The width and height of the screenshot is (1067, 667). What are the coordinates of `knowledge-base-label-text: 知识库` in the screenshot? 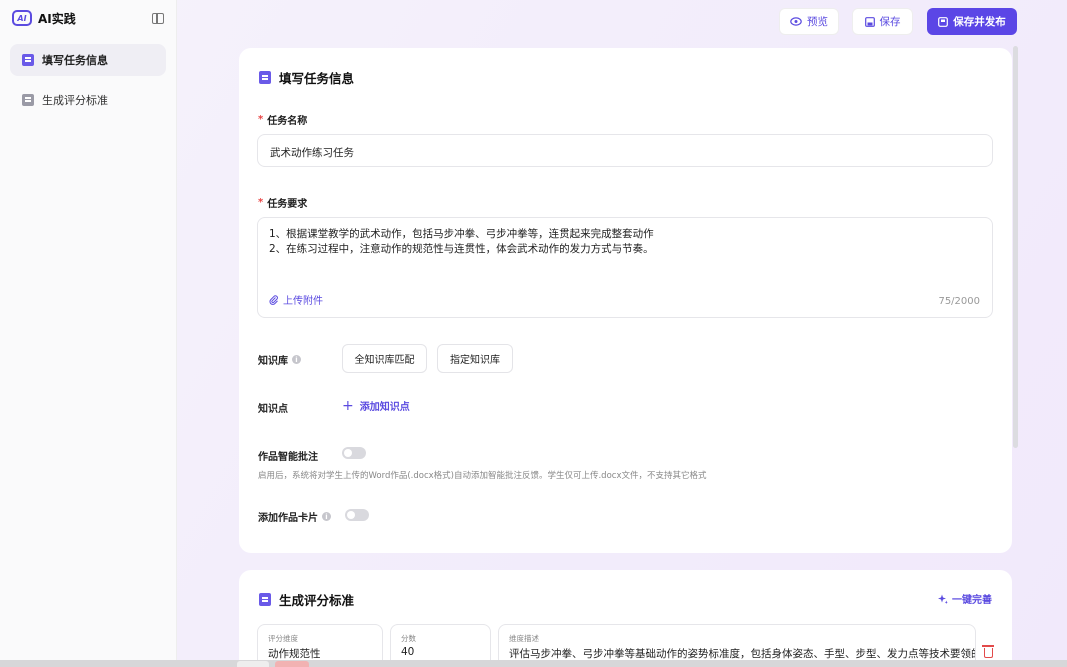 It's located at (273, 361).